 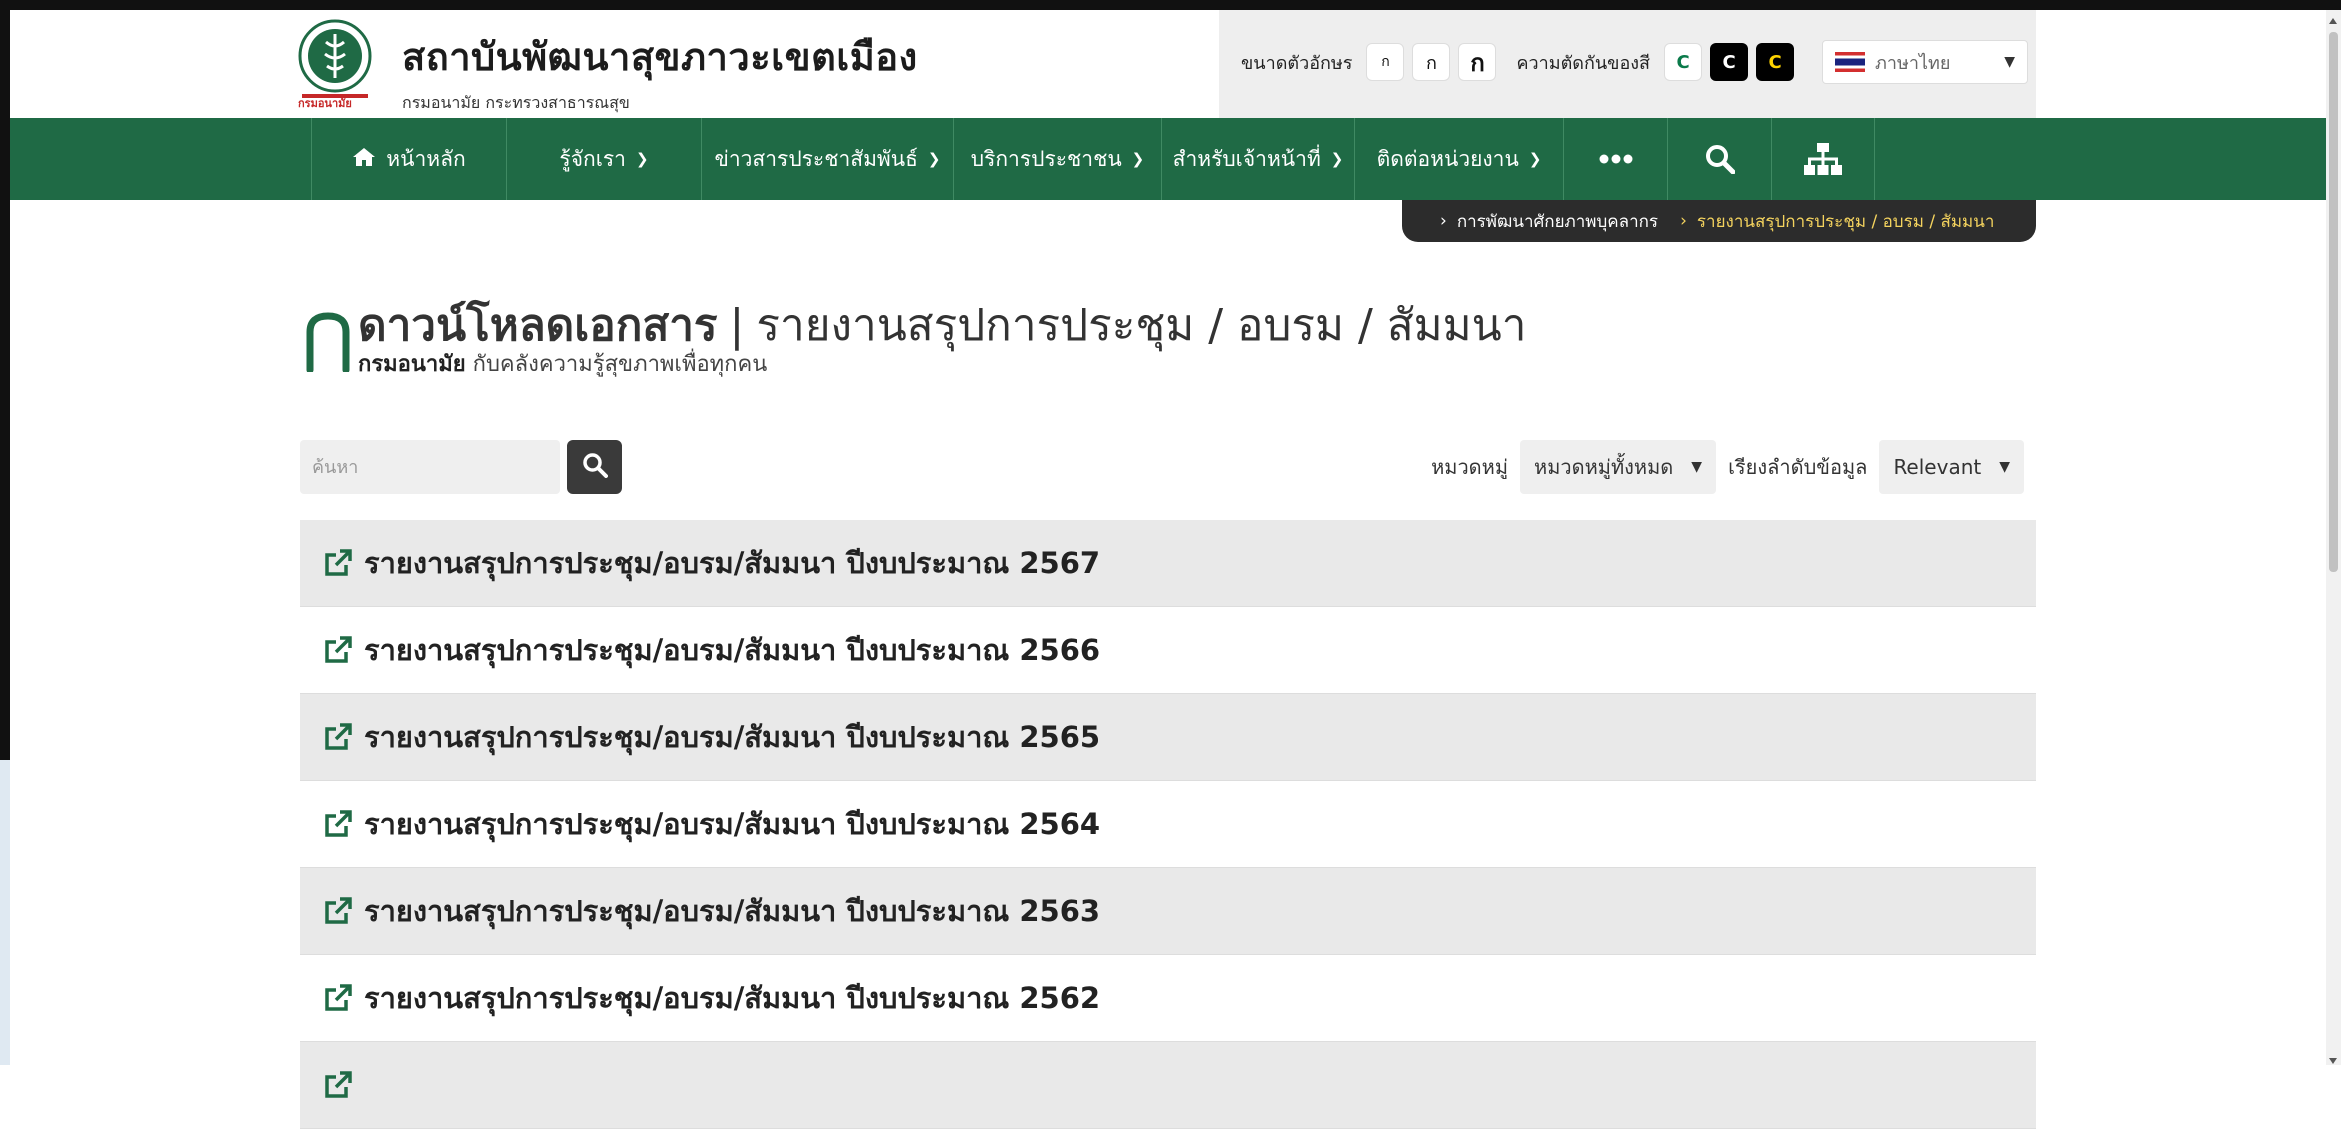 I want to click on nav-contact: ติดต่อหน่วยงาน ❯, so click(x=1458, y=159).